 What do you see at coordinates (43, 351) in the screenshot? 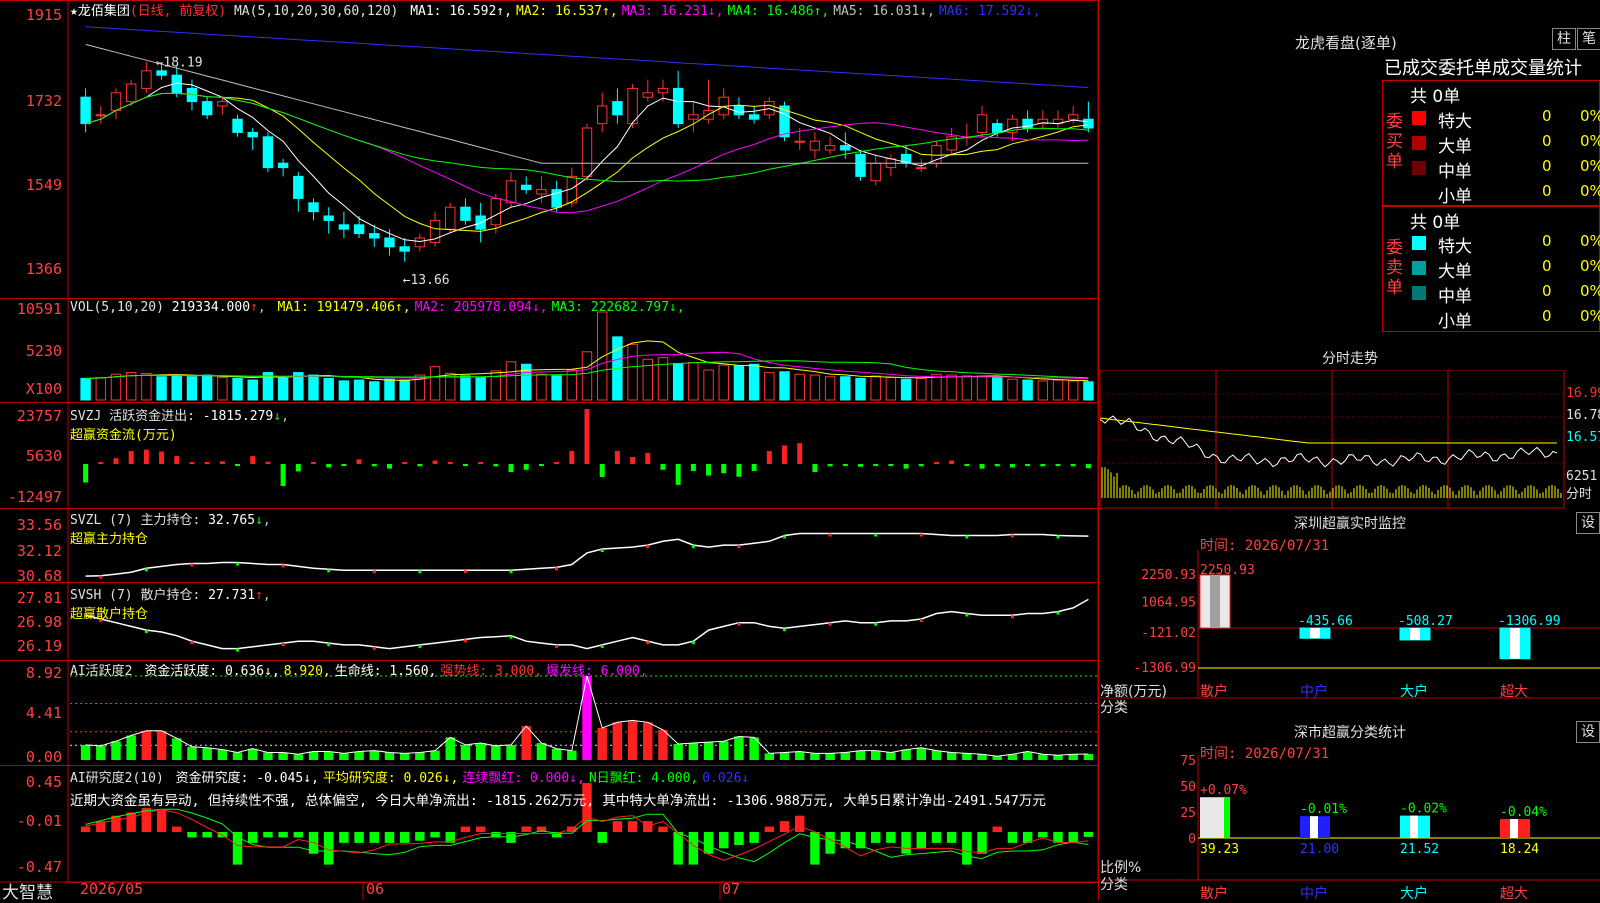
I see `vol-panel-y-tick: 5230` at bounding box center [43, 351].